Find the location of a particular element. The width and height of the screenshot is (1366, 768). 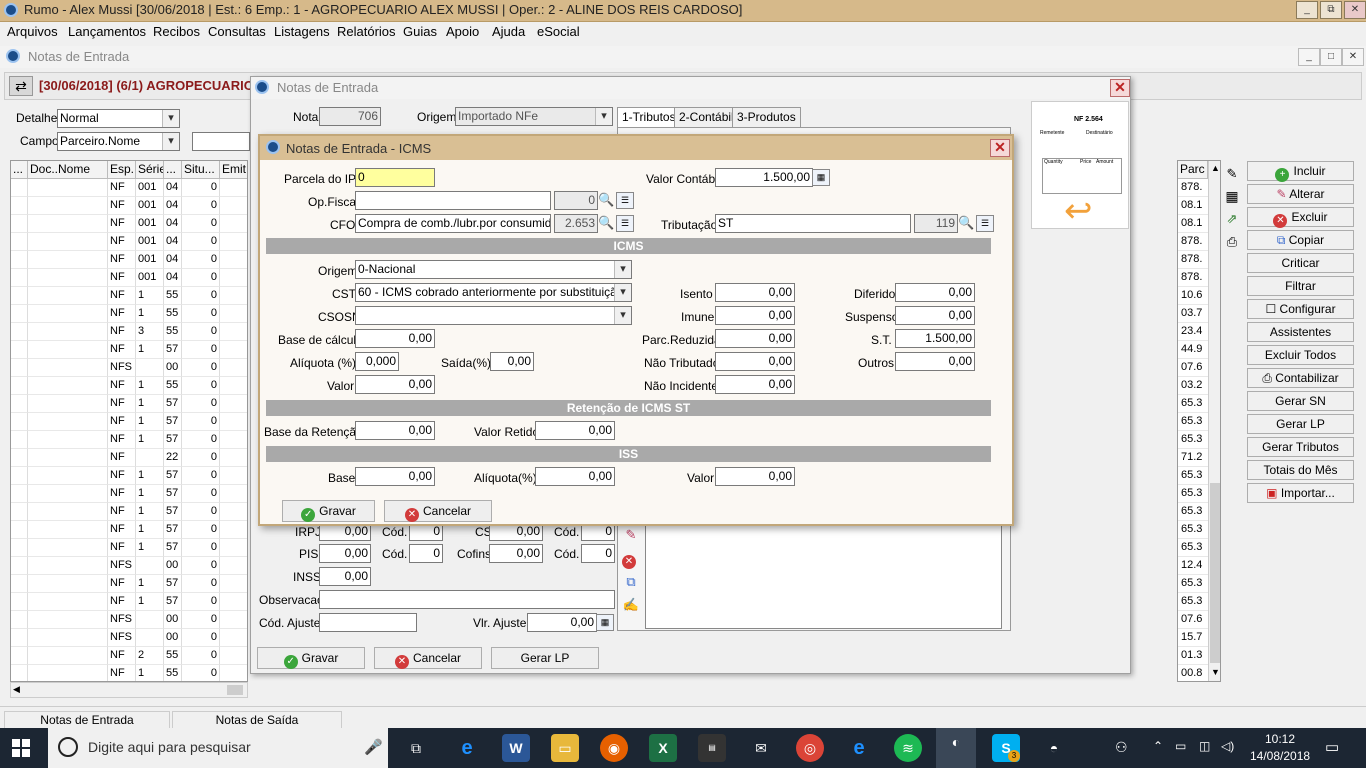

alterar-button: ✎ Alterar is located at coordinates (1300, 194).